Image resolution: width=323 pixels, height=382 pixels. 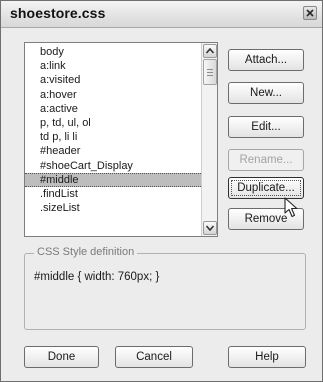 What do you see at coordinates (161, 14) in the screenshot?
I see `title-bar: shoestore.css` at bounding box center [161, 14].